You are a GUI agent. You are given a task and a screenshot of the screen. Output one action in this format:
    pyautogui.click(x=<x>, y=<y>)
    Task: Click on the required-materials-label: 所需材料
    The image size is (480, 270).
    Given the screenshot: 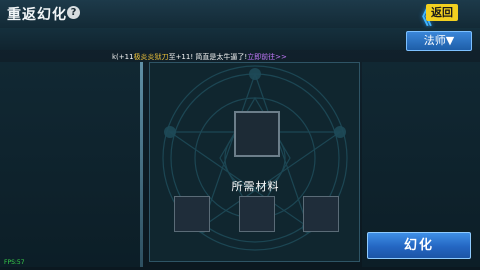 What is the action you would take?
    pyautogui.click(x=255, y=186)
    